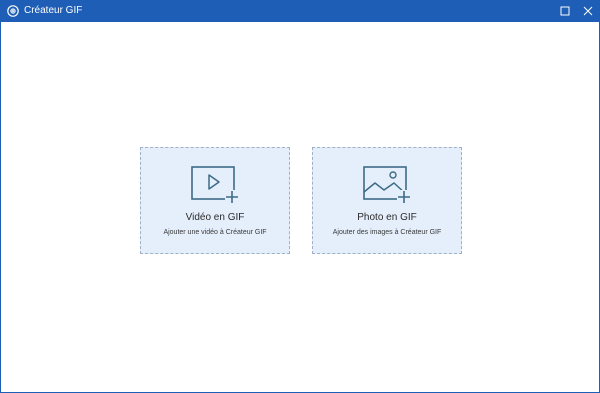 This screenshot has height=393, width=600. Describe the element at coordinates (387, 185) in the screenshot. I see `image-add-icon` at that location.